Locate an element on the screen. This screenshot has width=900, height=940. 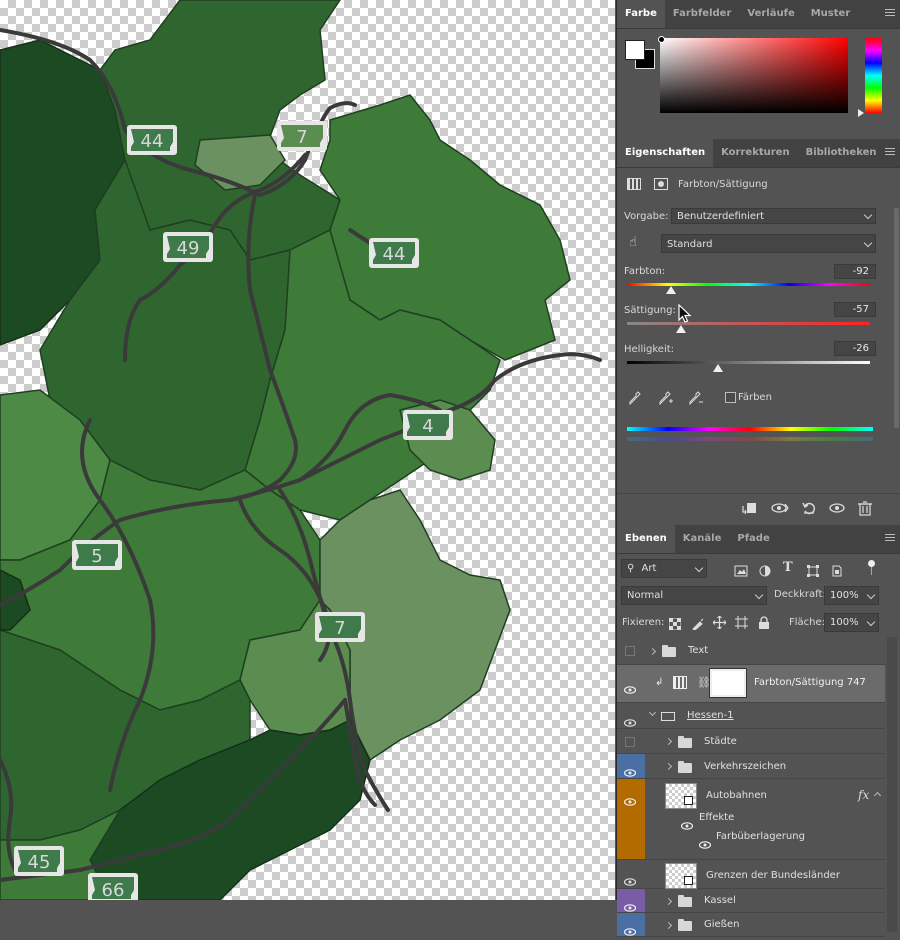
clip-to-layer-icon is located at coordinates (749, 508).